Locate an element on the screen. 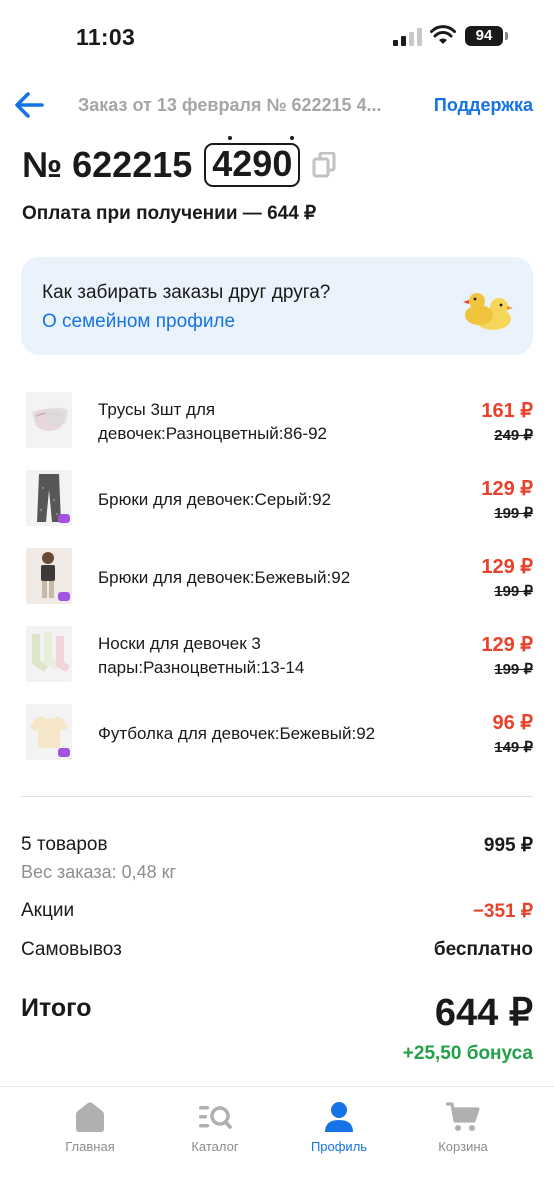 This screenshot has width=554, height=1200. pants-image is located at coordinates (49, 498).